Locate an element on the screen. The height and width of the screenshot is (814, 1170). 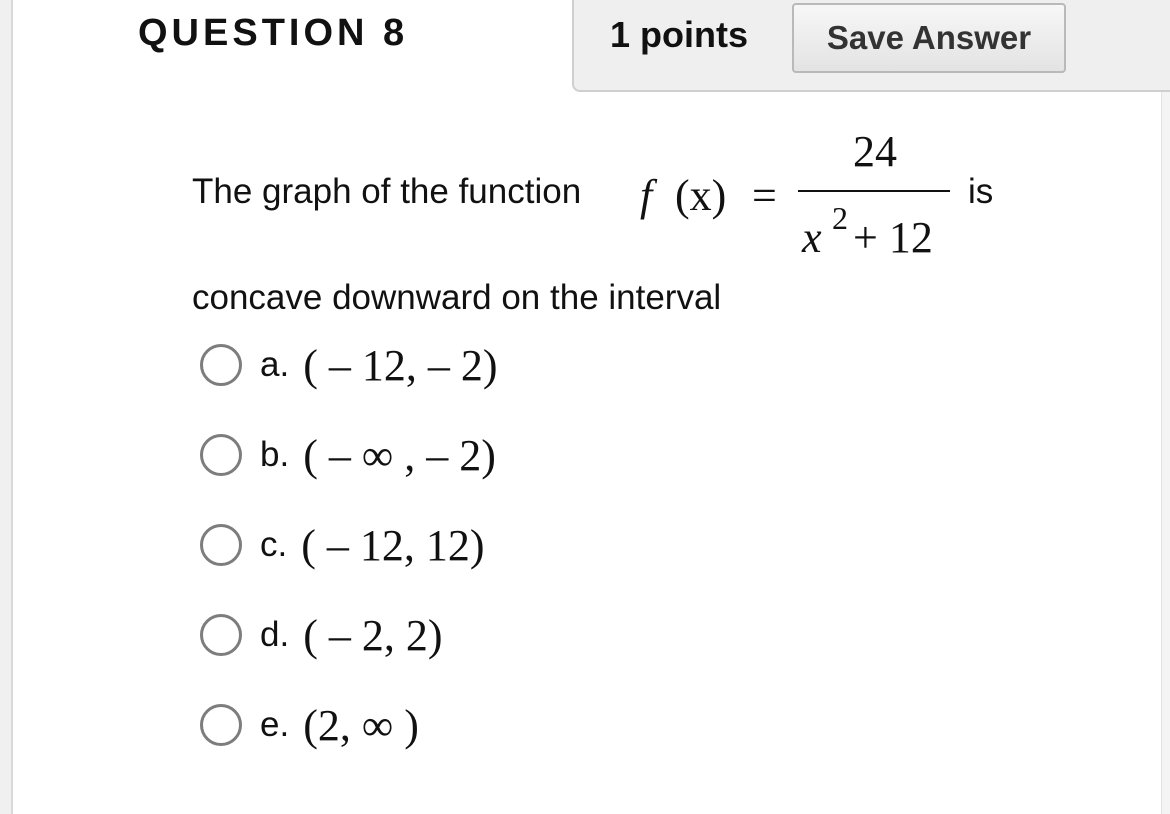
points-label: 1 points is located at coordinates (679, 34).